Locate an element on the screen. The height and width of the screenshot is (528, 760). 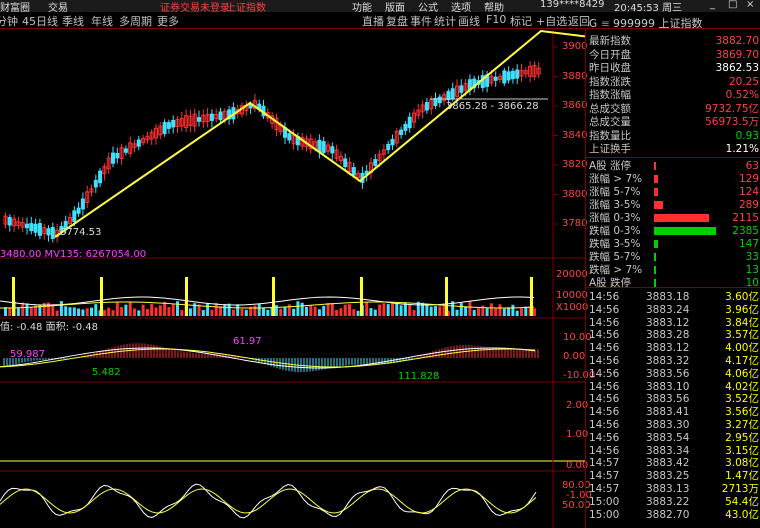
tool-live: 直播 is located at coordinates (373, 21).